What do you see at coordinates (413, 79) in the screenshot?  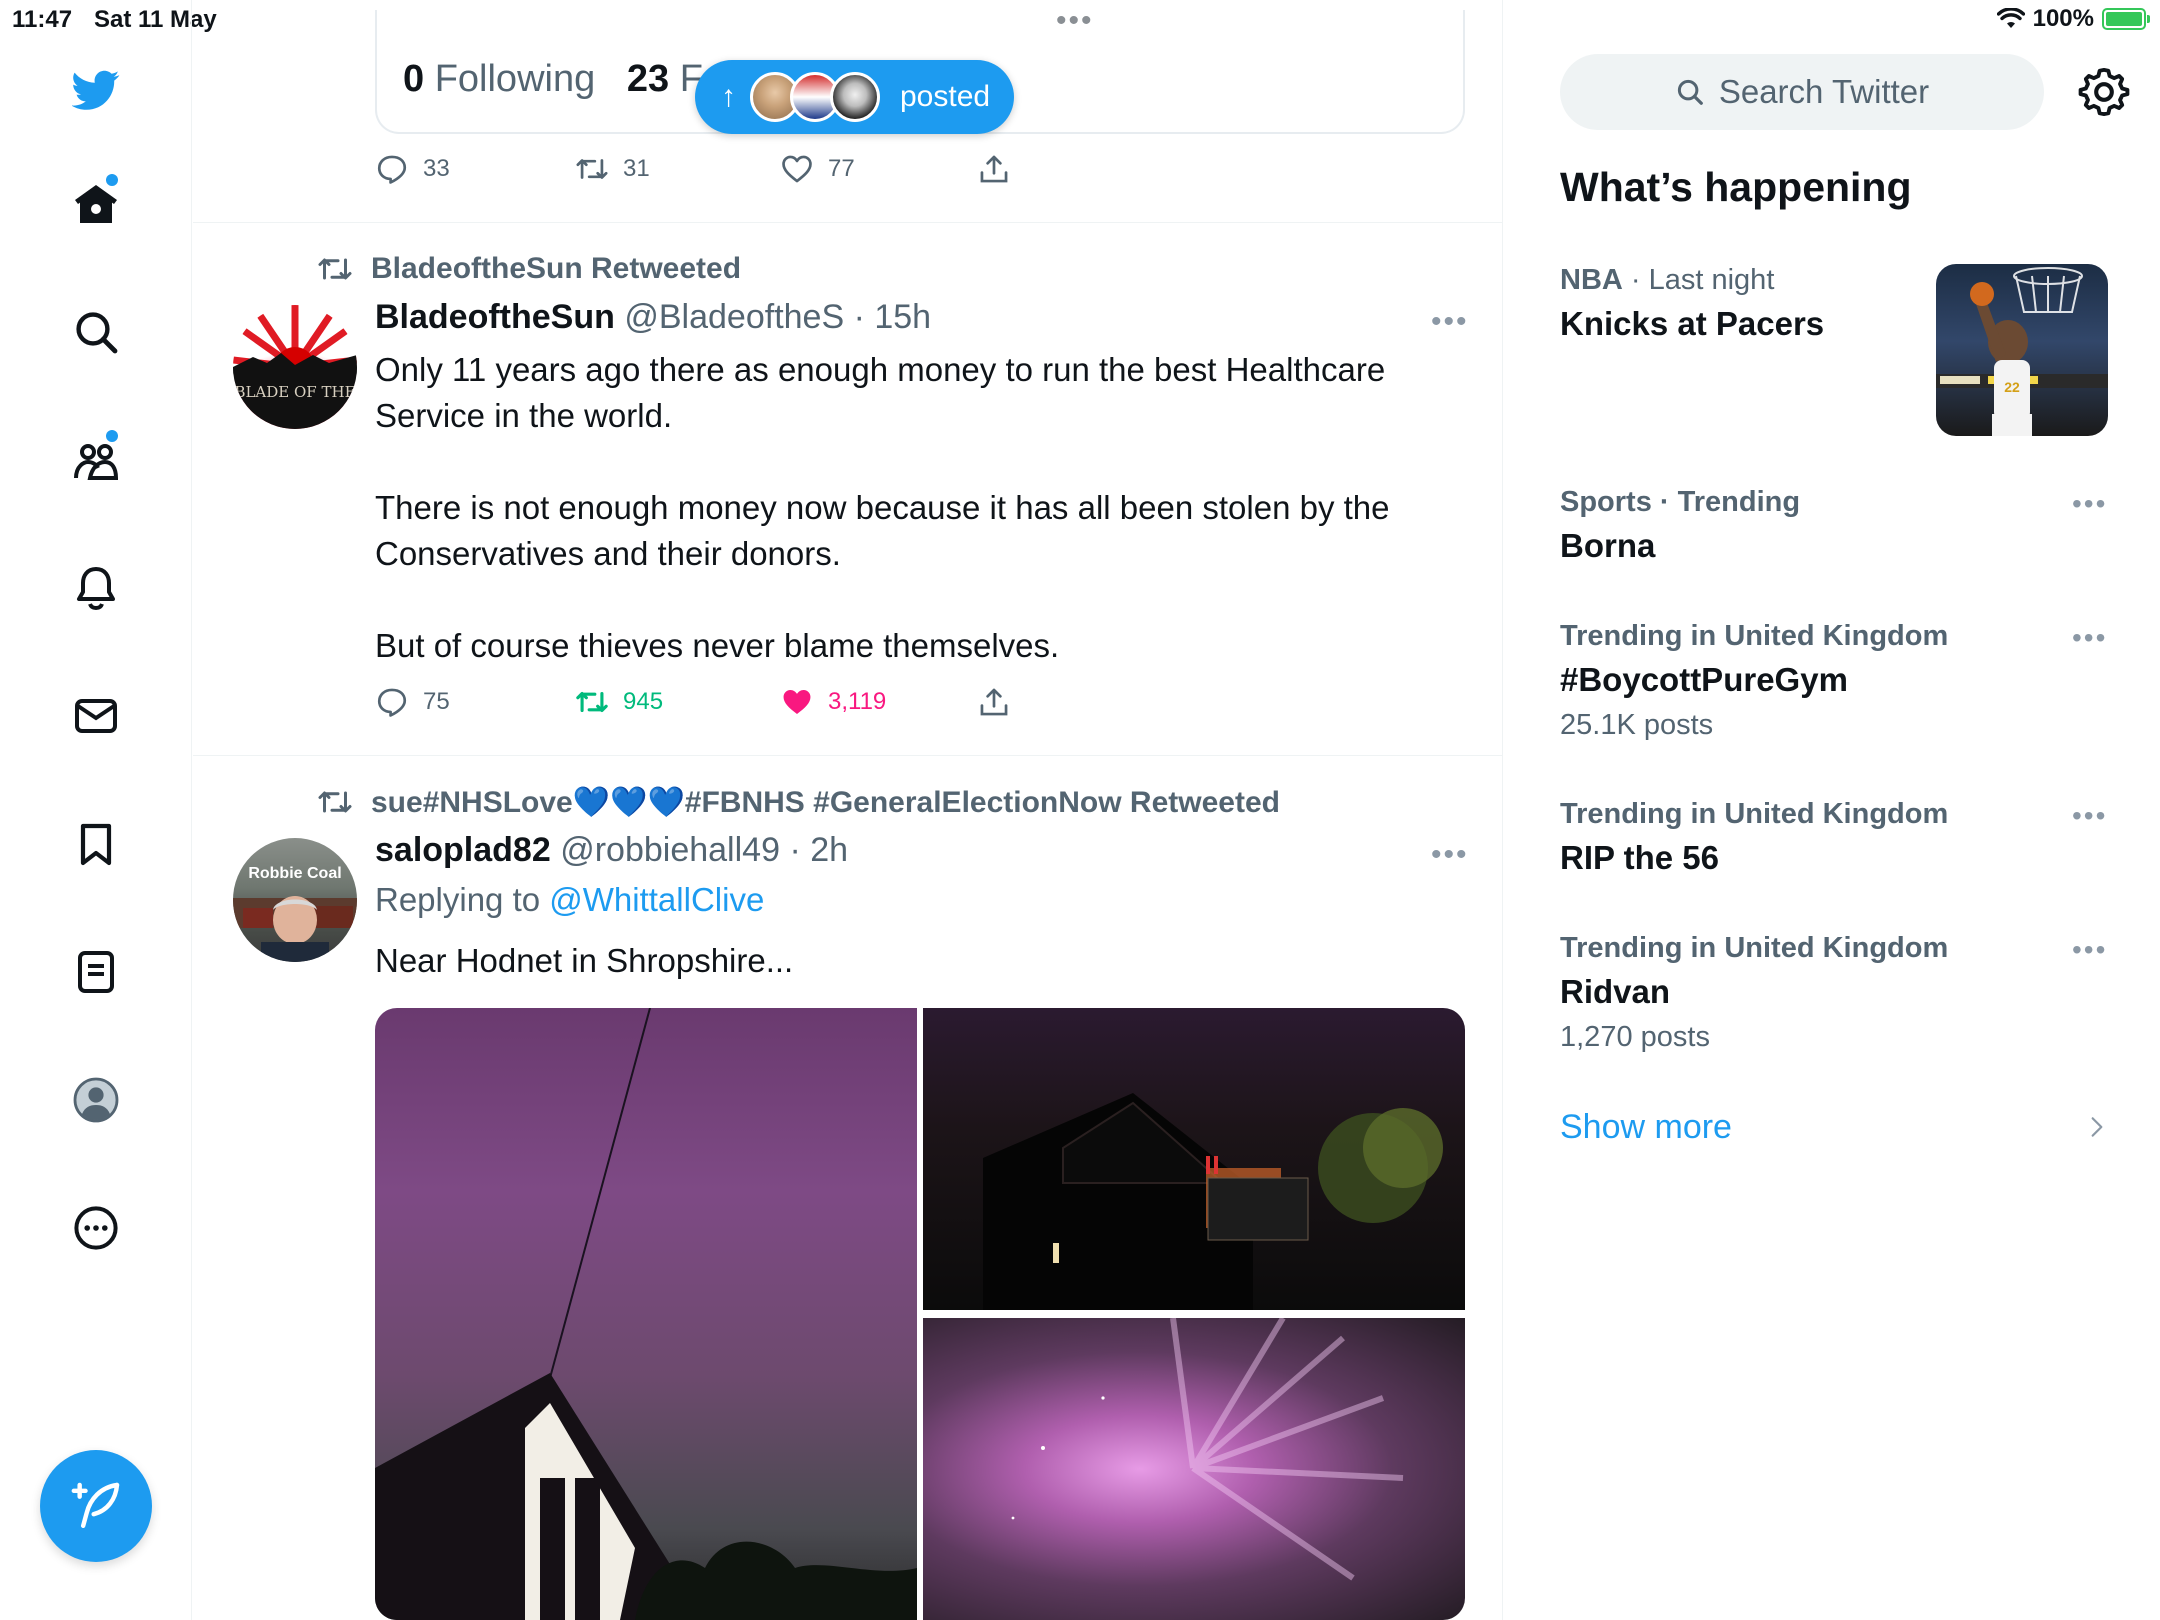 I see `following-count: 0` at bounding box center [413, 79].